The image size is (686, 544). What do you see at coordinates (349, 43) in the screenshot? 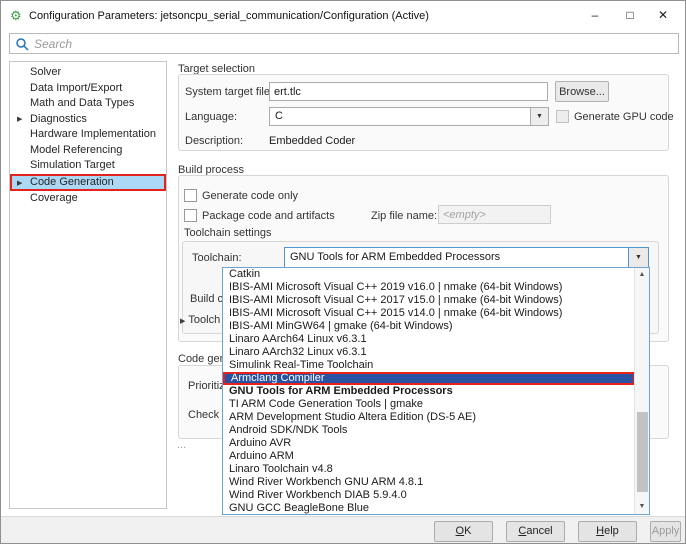
I see `search-input` at bounding box center [349, 43].